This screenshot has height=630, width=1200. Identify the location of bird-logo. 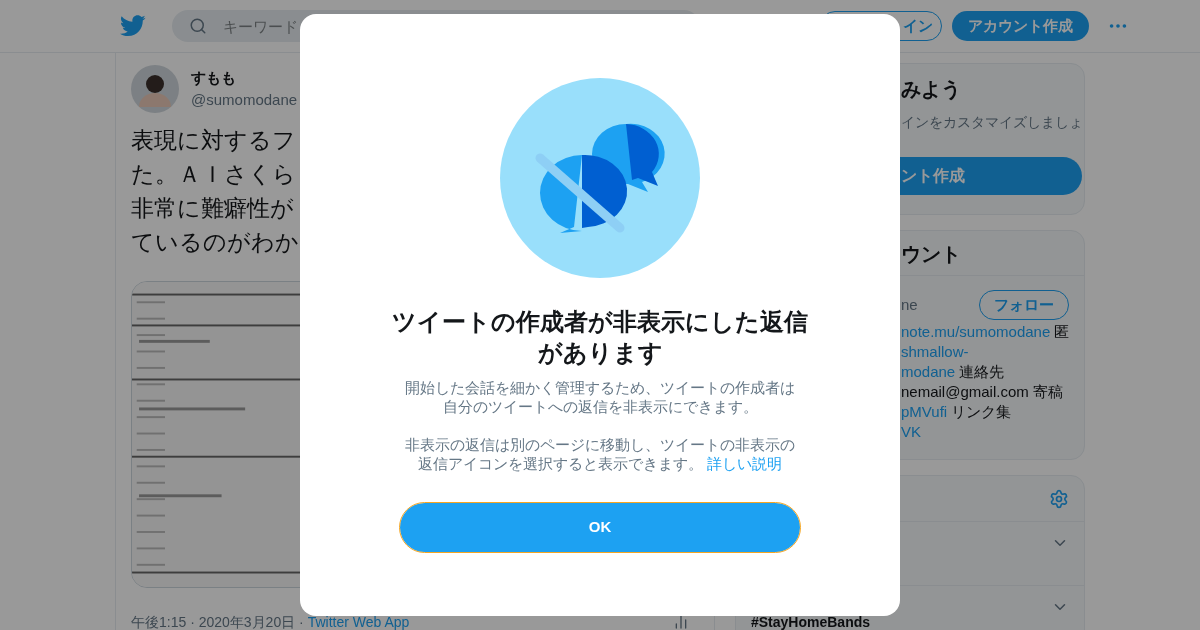
(133, 26).